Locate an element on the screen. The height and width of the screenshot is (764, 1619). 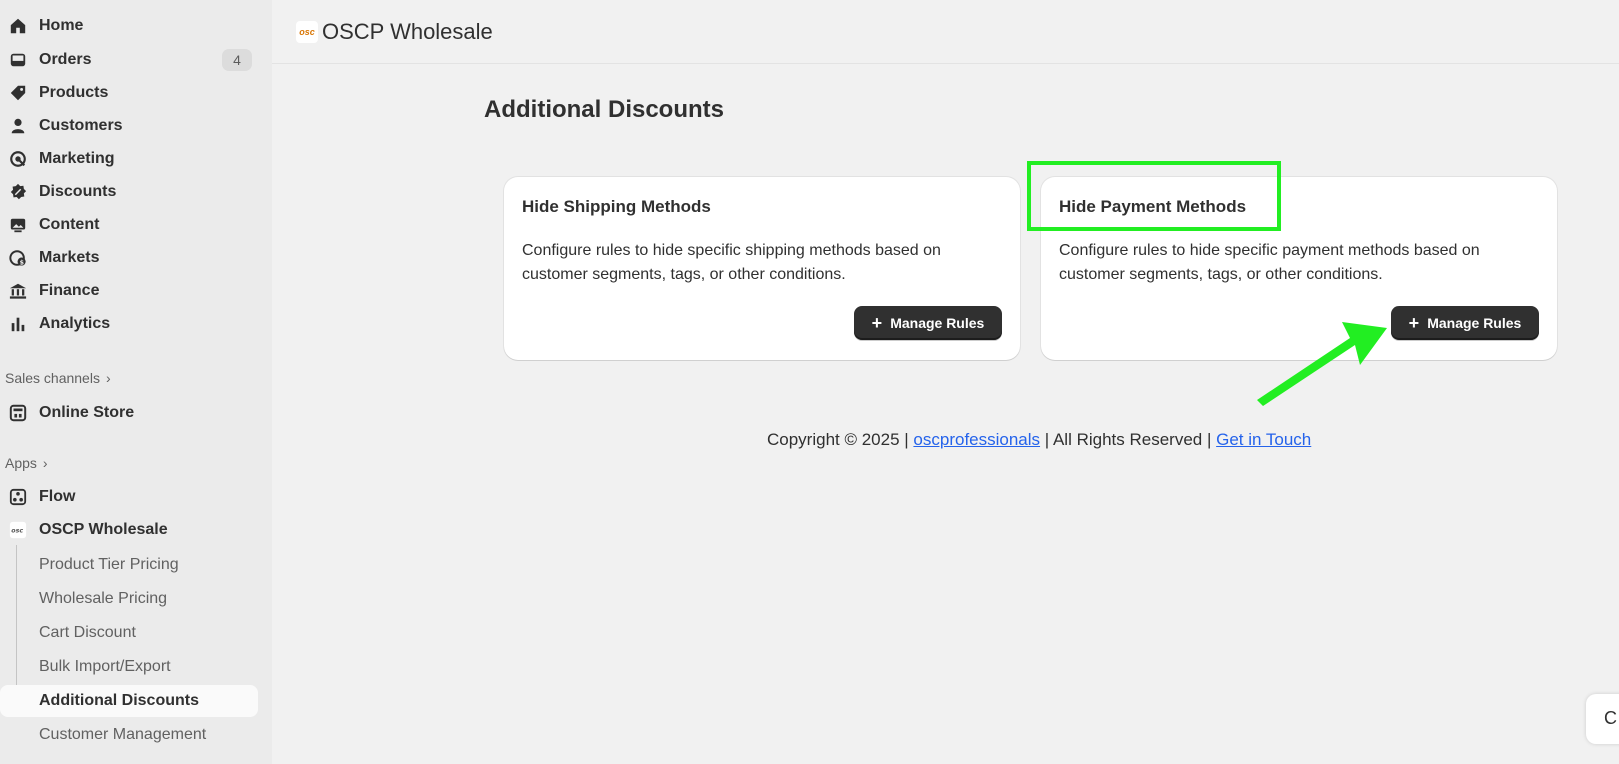
nav-item-marketing: Marketing is located at coordinates (129, 159).